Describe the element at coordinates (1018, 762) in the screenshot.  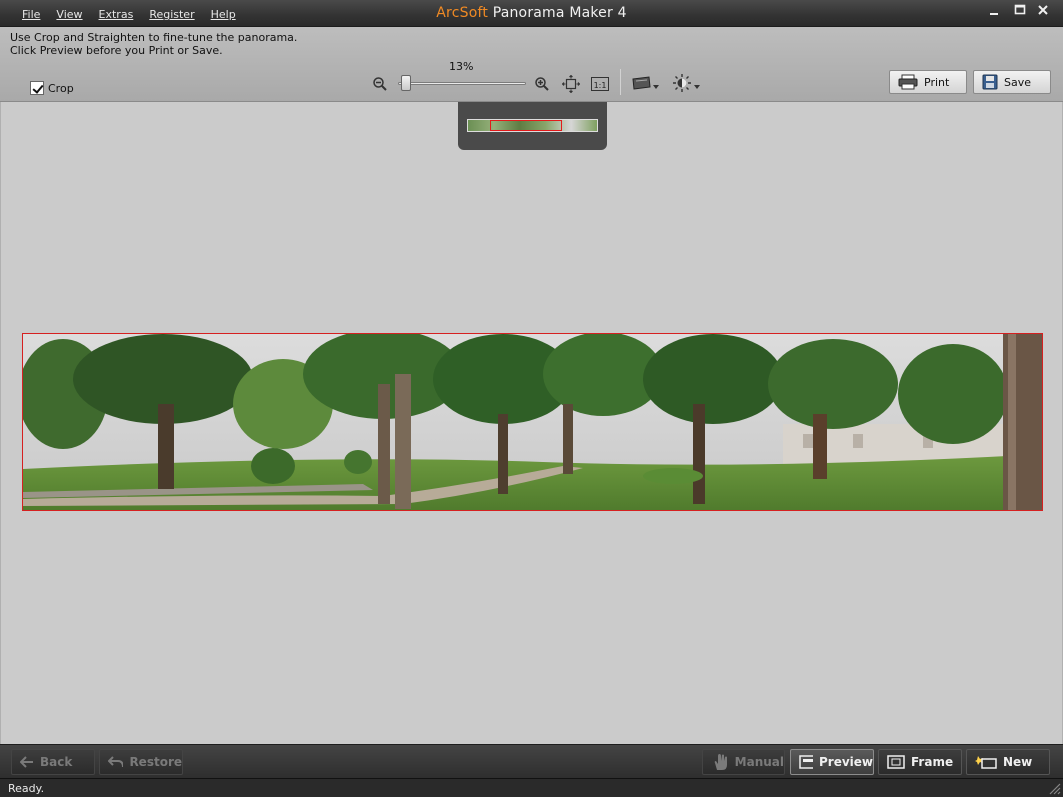
I see `new-label: New` at that location.